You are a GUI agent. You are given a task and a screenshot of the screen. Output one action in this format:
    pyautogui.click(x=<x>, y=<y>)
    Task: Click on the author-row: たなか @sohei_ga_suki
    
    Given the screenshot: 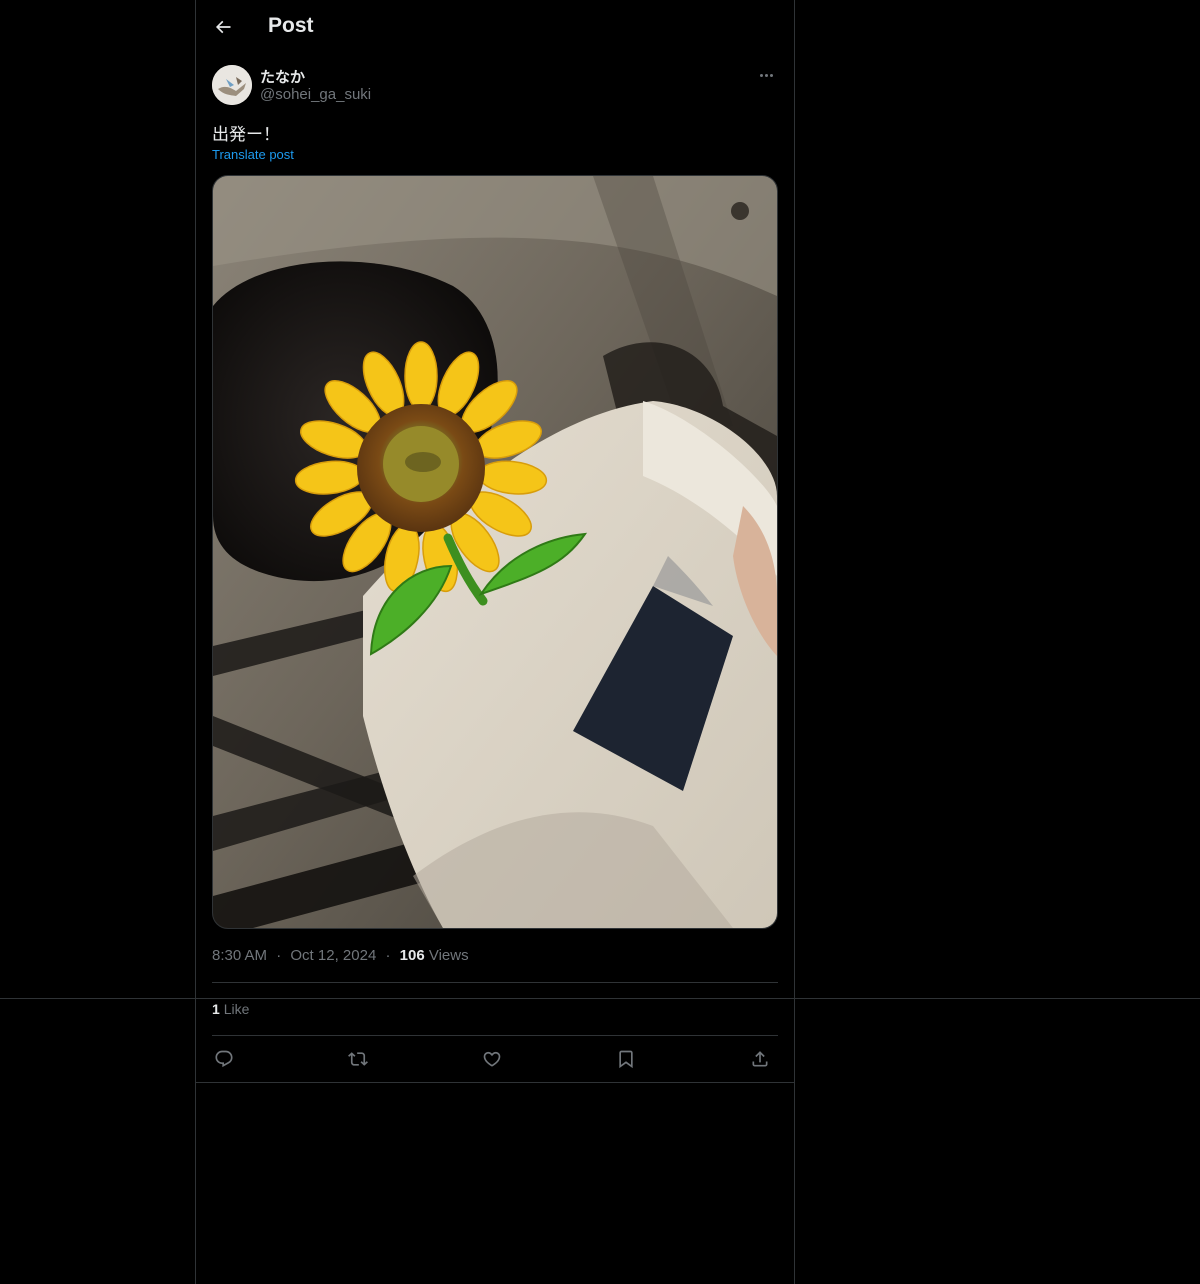 What is the action you would take?
    pyautogui.click(x=495, y=86)
    